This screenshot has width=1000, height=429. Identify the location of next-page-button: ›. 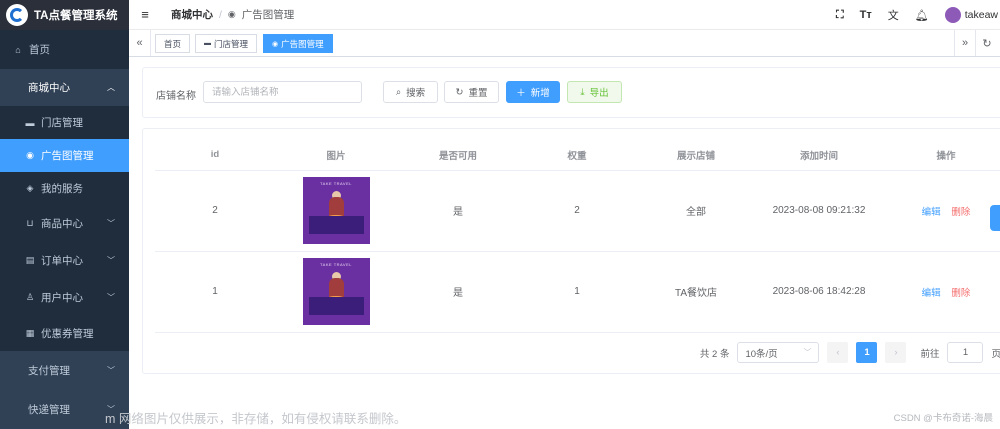
(896, 352).